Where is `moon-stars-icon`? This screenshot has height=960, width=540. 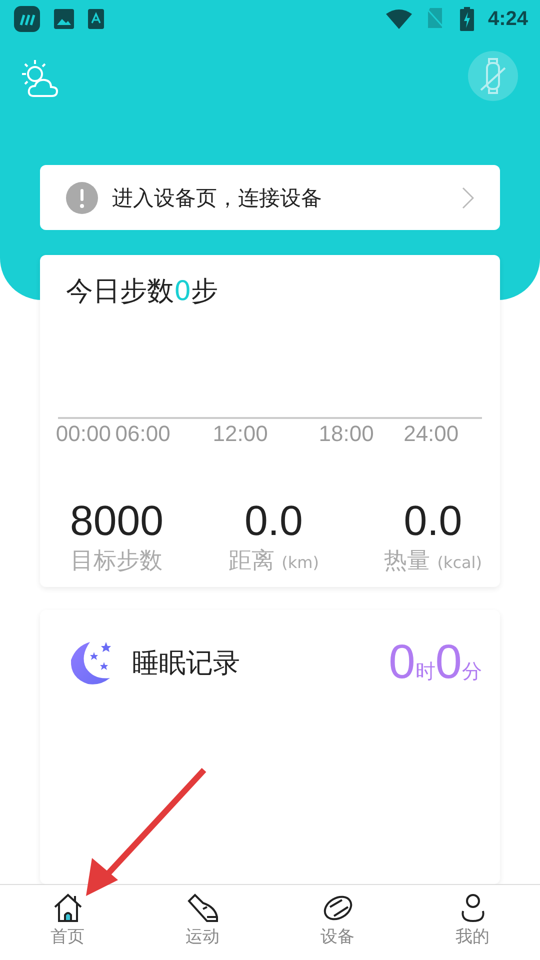 moon-stars-icon is located at coordinates (90, 663).